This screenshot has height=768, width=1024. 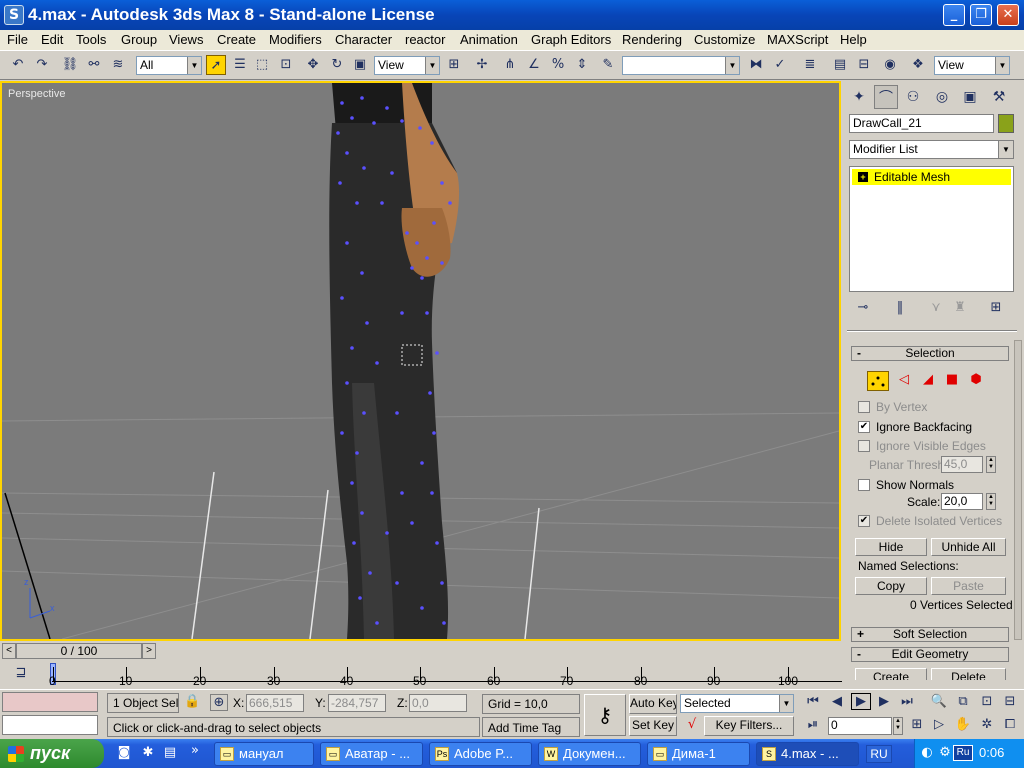 What do you see at coordinates (931, 149) in the screenshot?
I see `modifier-list-dropdown: Modifier List ▼` at bounding box center [931, 149].